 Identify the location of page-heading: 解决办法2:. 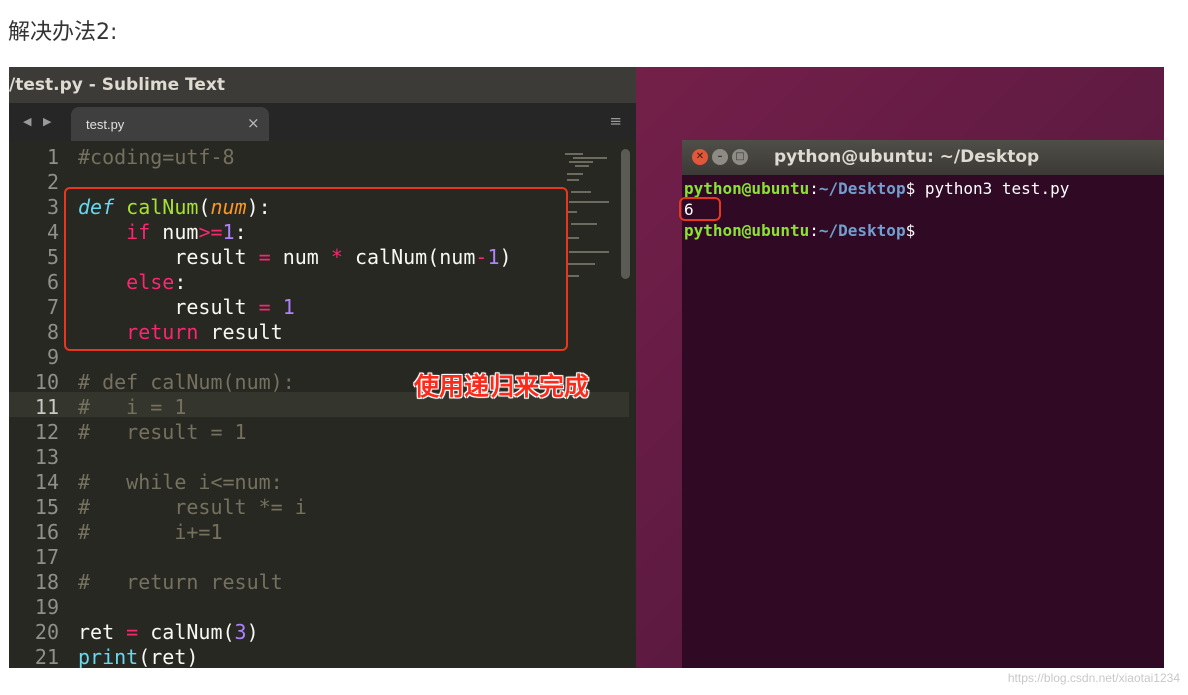
(63, 32).